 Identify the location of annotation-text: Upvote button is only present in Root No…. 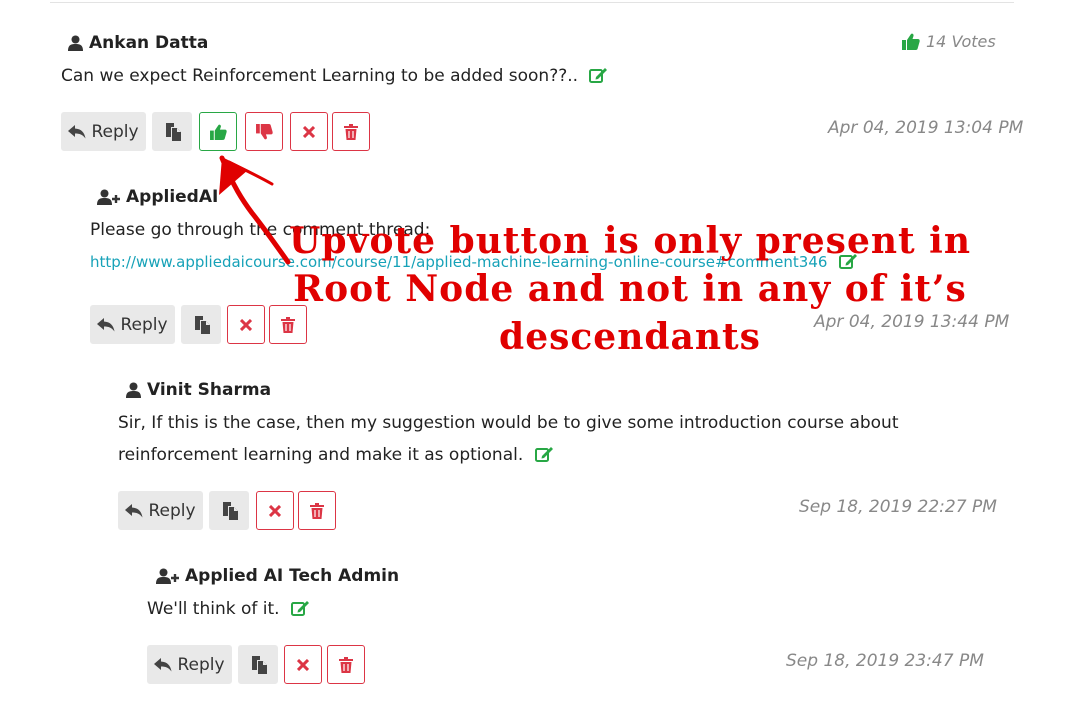
(630, 289).